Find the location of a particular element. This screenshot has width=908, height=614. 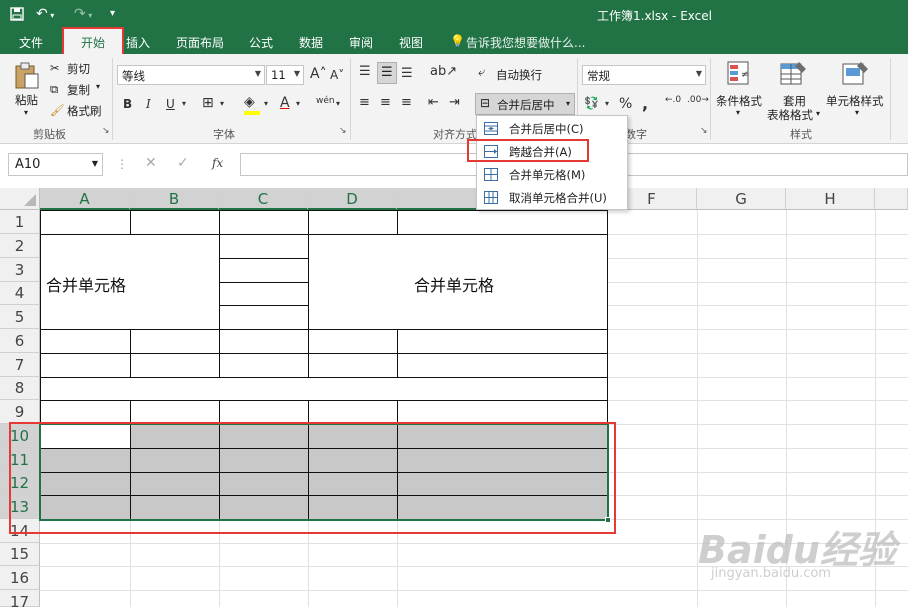

menu-item-merge-center: 合并后居中(C) is located at coordinates (552, 129).